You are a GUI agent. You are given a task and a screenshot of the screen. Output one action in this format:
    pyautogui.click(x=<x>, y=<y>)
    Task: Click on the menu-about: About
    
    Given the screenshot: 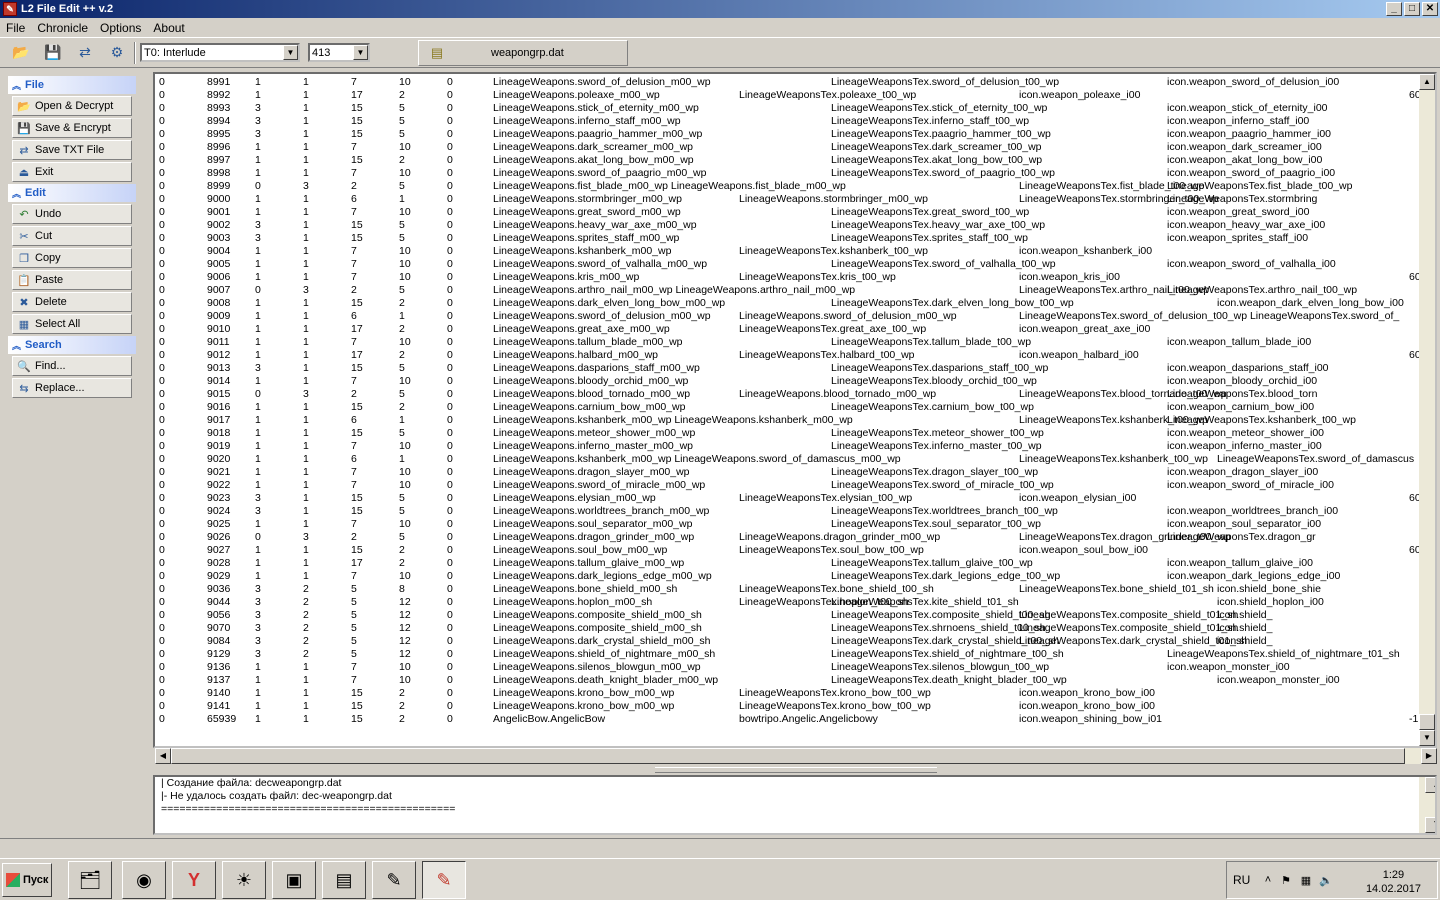 What is the action you would take?
    pyautogui.click(x=168, y=28)
    